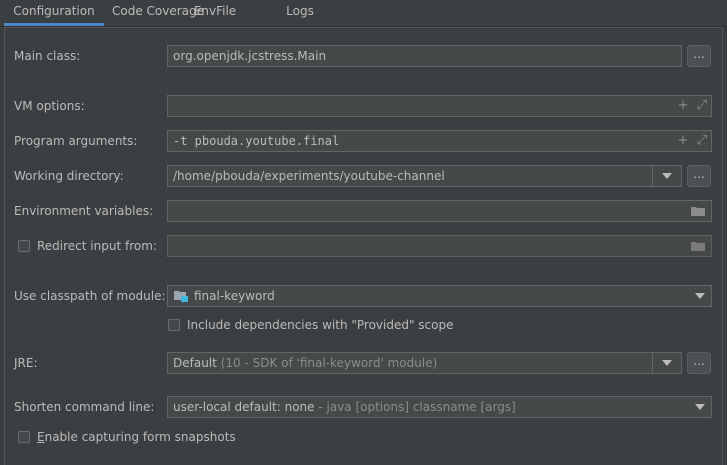  Describe the element at coordinates (256, 141) in the screenshot. I see `program-arguments-value: -t pbouda.youtube.final` at that location.